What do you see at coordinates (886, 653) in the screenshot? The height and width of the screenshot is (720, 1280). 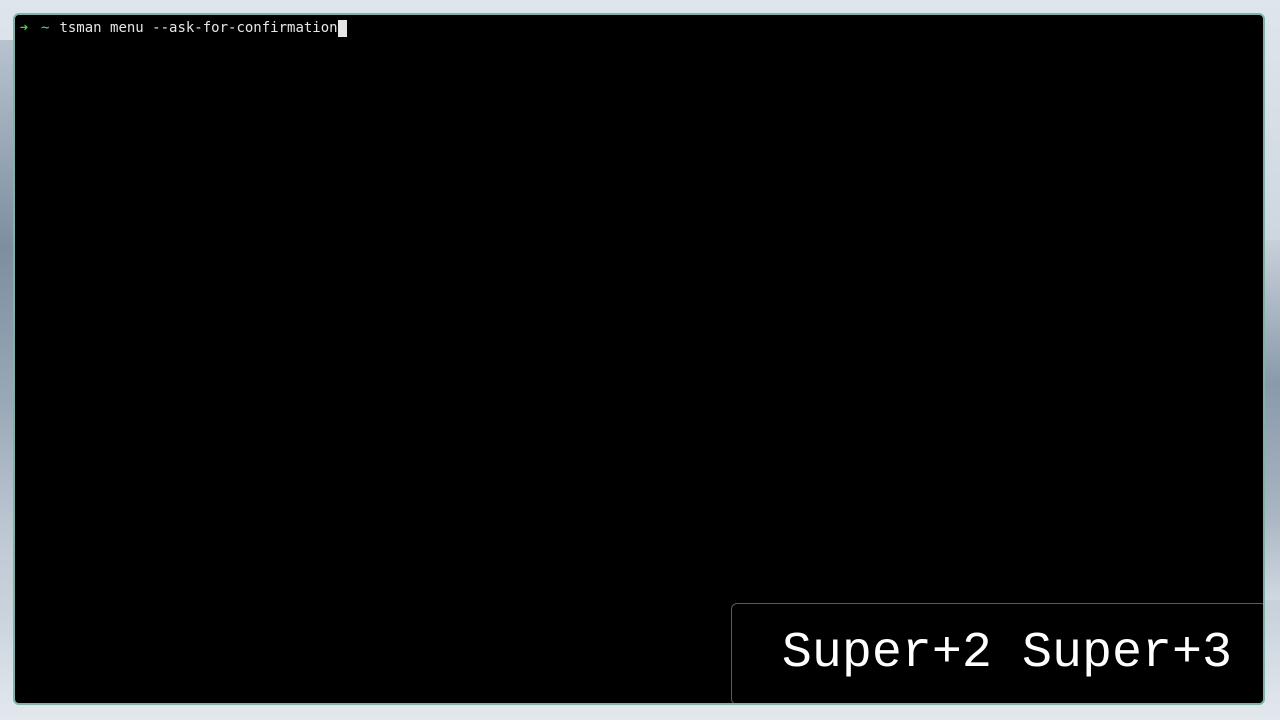 I see `keystroke-1: Super+2` at bounding box center [886, 653].